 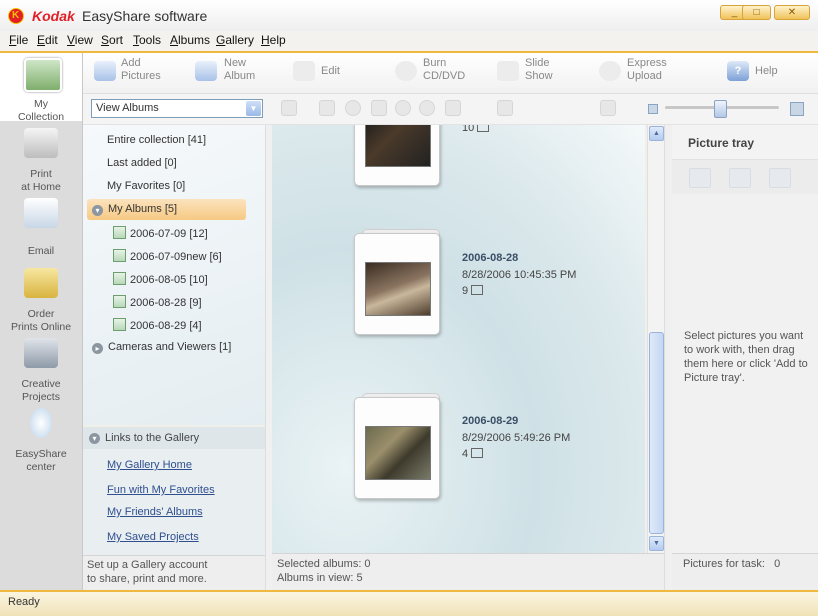 I want to click on nav-label: EasyShare, so click(x=41, y=454).